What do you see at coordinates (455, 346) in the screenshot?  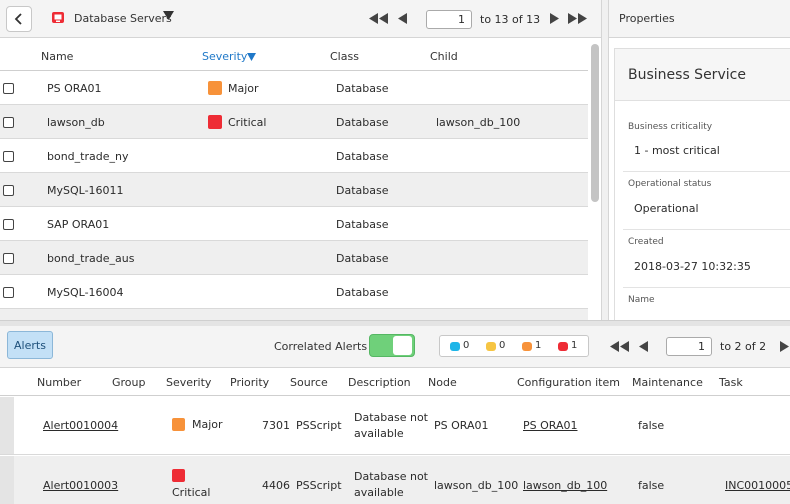 I see `info-count-icon` at bounding box center [455, 346].